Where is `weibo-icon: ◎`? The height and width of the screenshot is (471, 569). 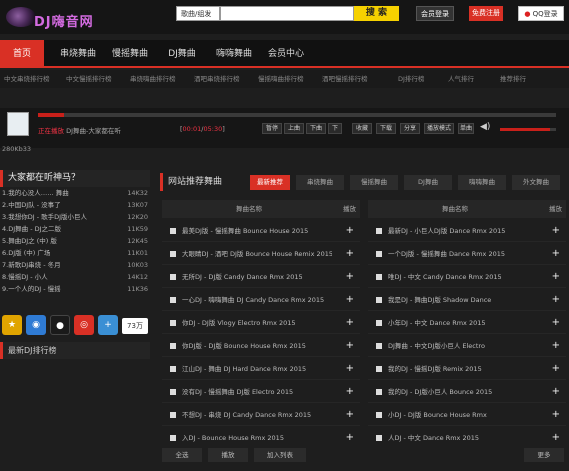
weibo-icon: ◎ is located at coordinates (84, 325).